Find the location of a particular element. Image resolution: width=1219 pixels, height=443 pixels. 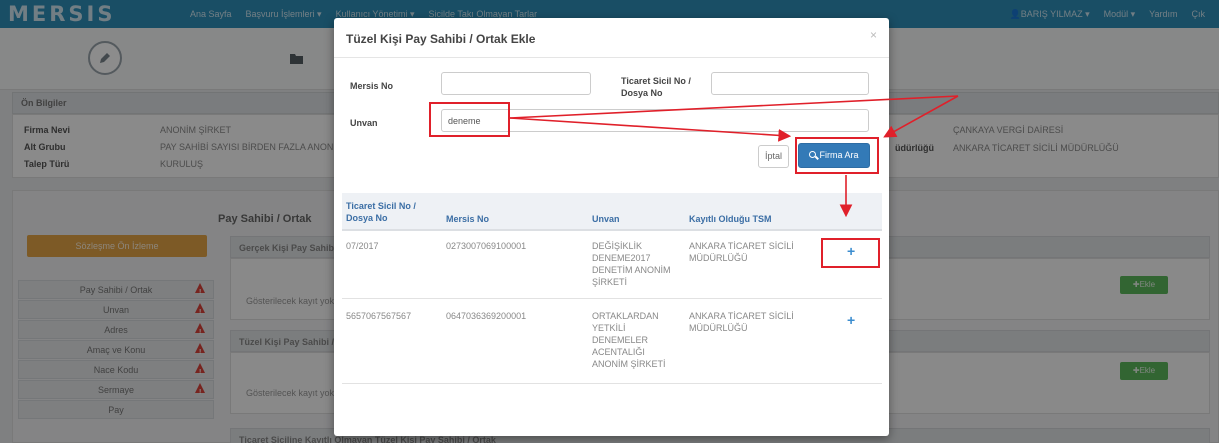

modal-divider is located at coordinates (611, 57).